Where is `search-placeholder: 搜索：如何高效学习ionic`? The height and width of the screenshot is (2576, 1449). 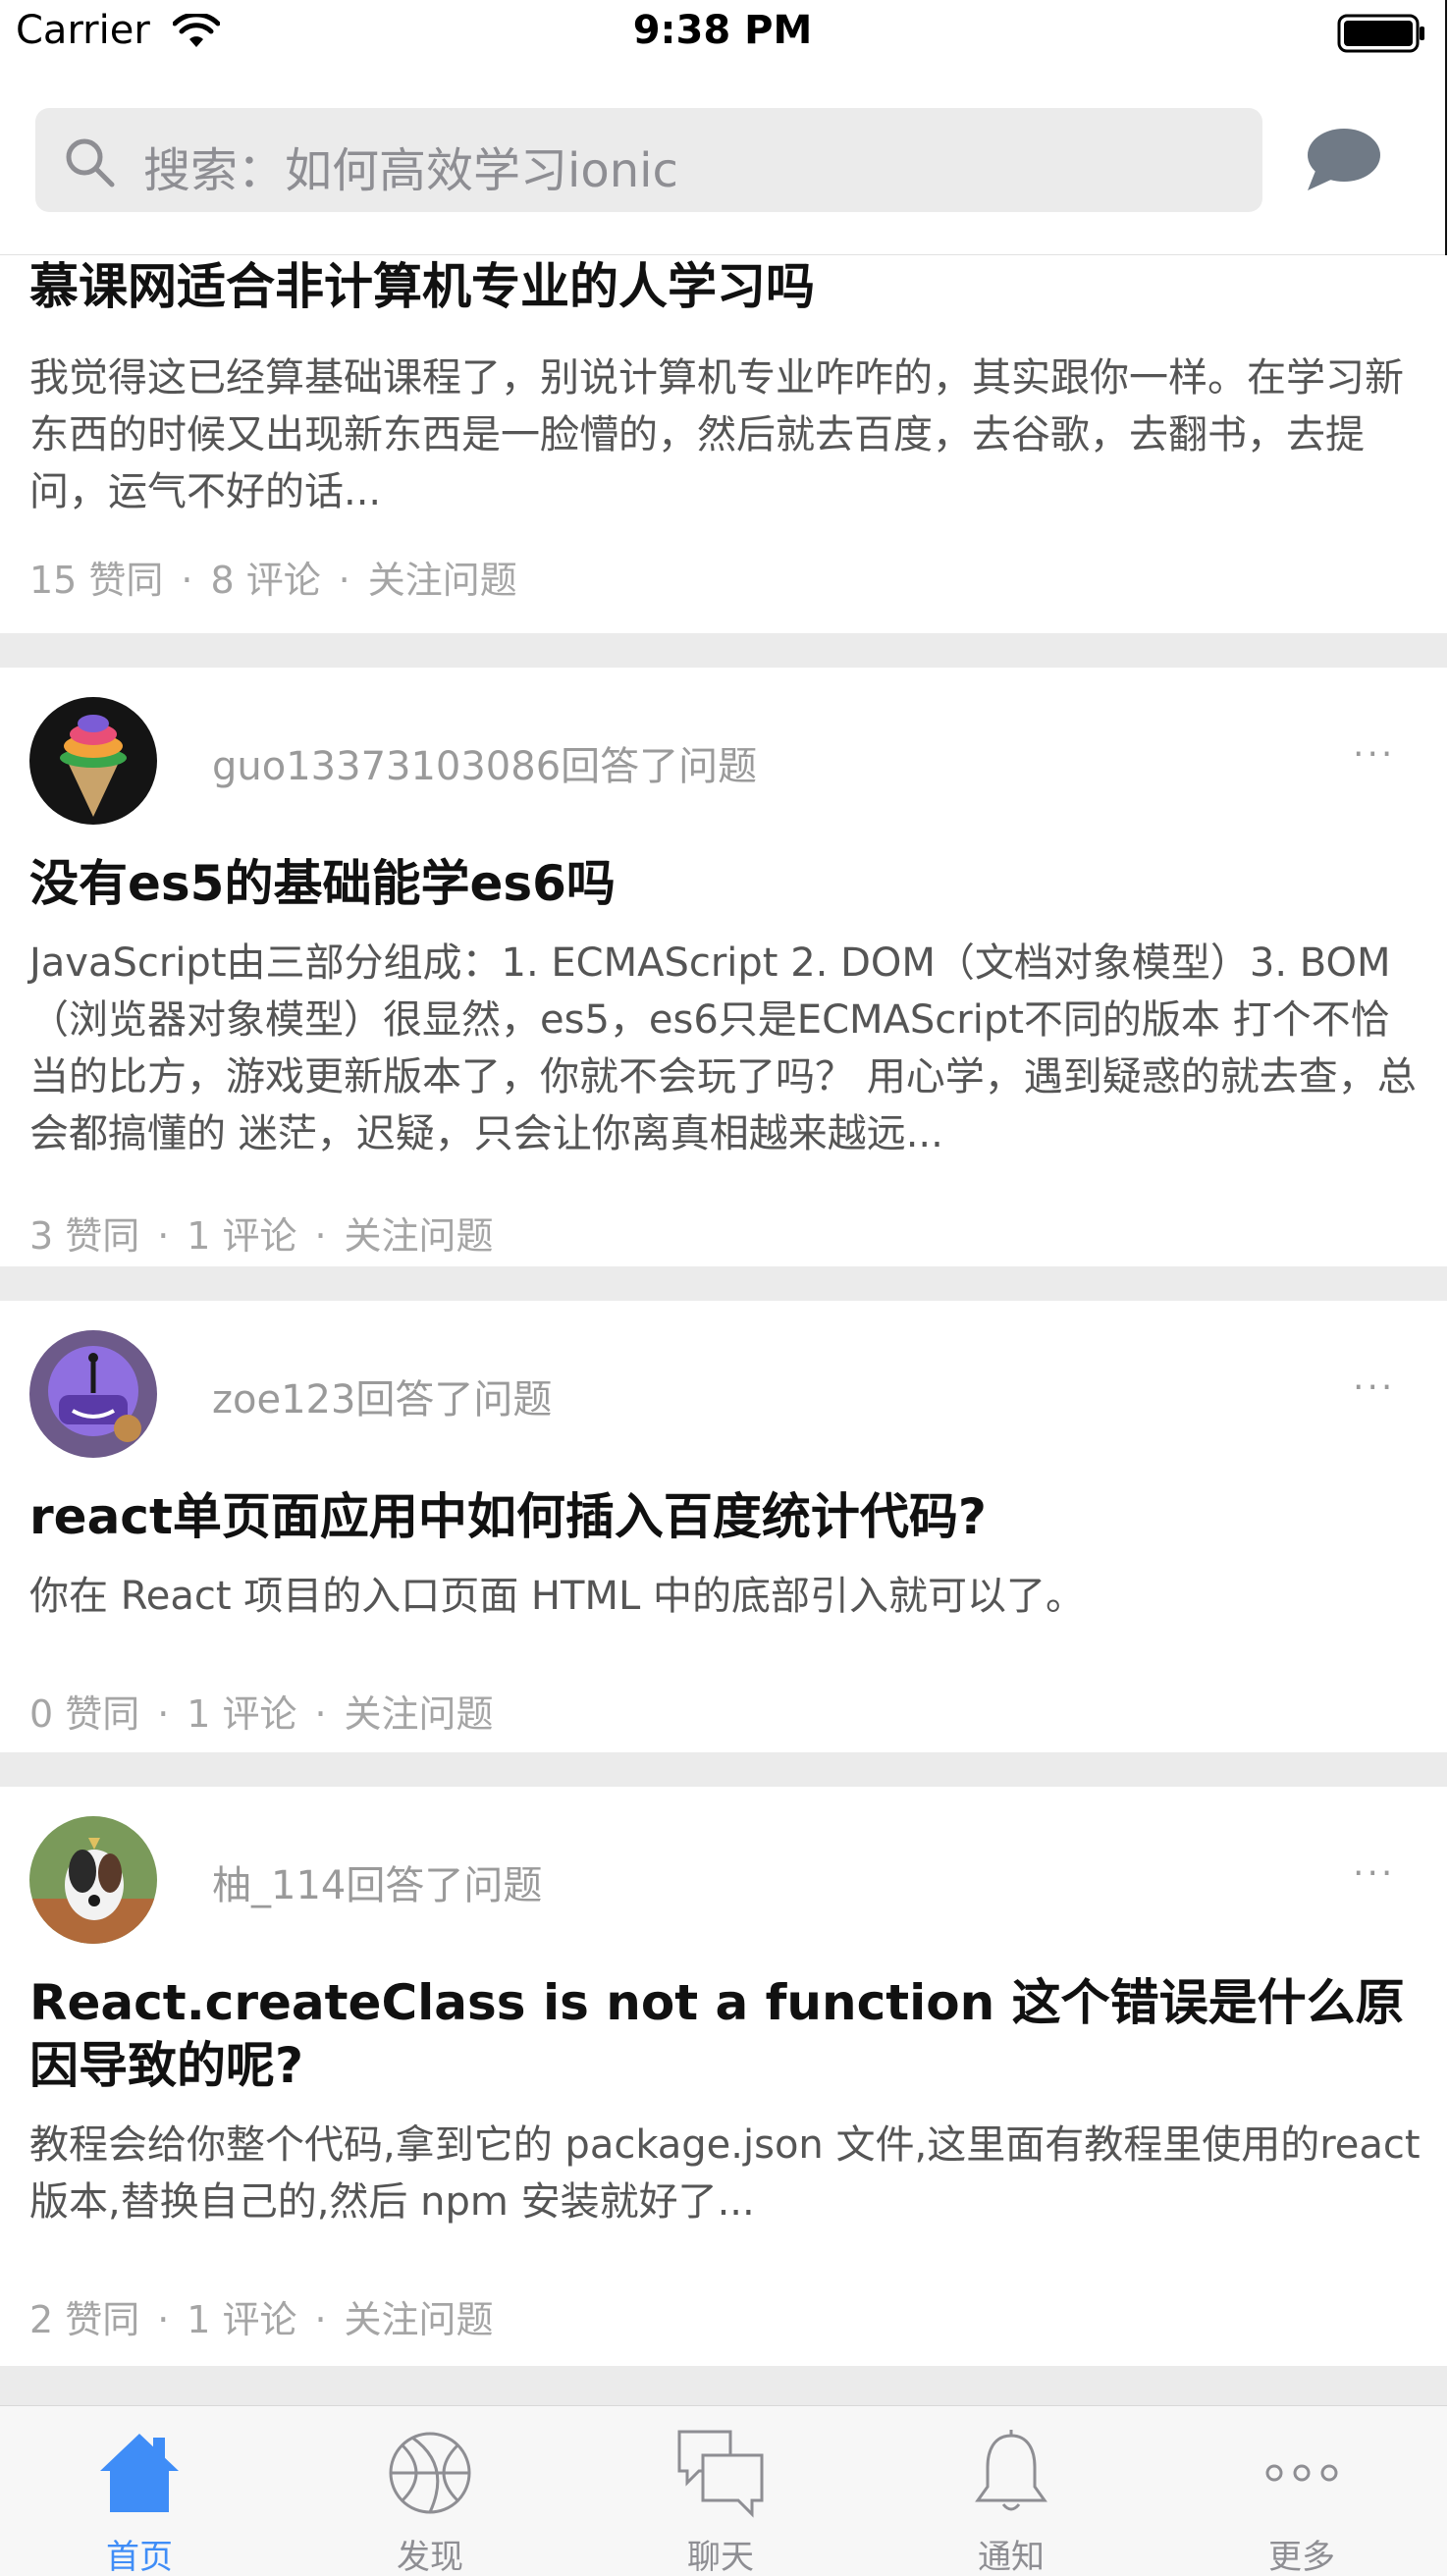 search-placeholder: 搜索：如何高效学习ionic is located at coordinates (410, 170).